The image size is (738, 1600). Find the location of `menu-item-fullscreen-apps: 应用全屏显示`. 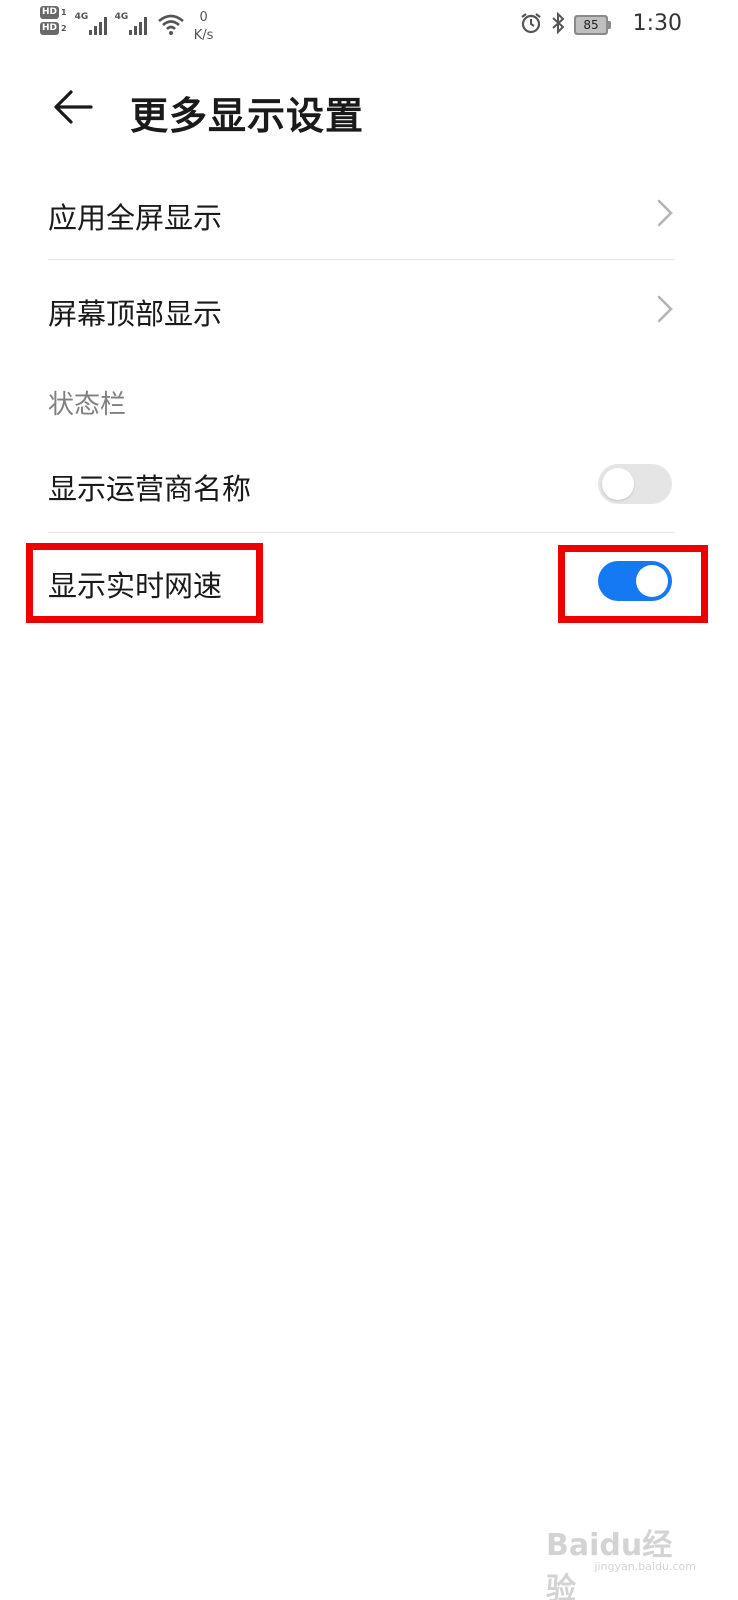

menu-item-fullscreen-apps: 应用全屏显示 is located at coordinates (361, 219).